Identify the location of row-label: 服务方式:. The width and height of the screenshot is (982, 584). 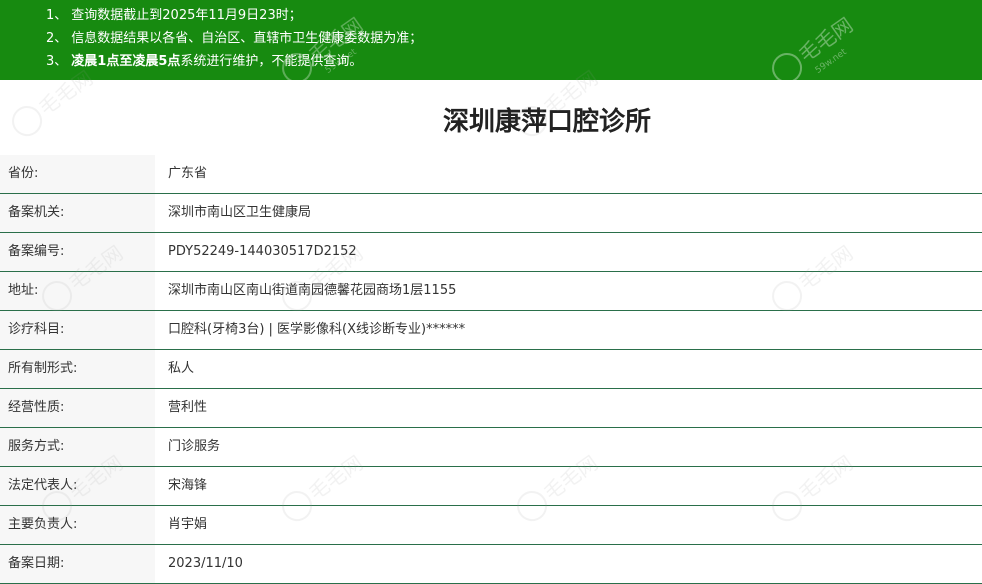
(77, 447).